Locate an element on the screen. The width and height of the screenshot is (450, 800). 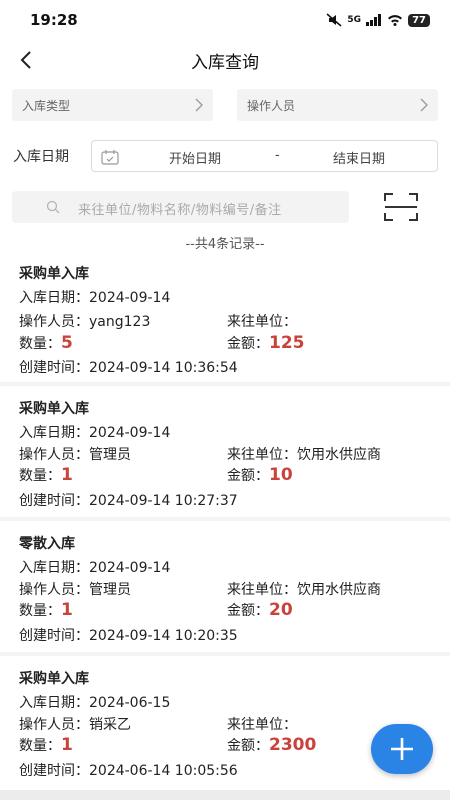
record-operator: 操作人员：yang123 is located at coordinates (84, 321).